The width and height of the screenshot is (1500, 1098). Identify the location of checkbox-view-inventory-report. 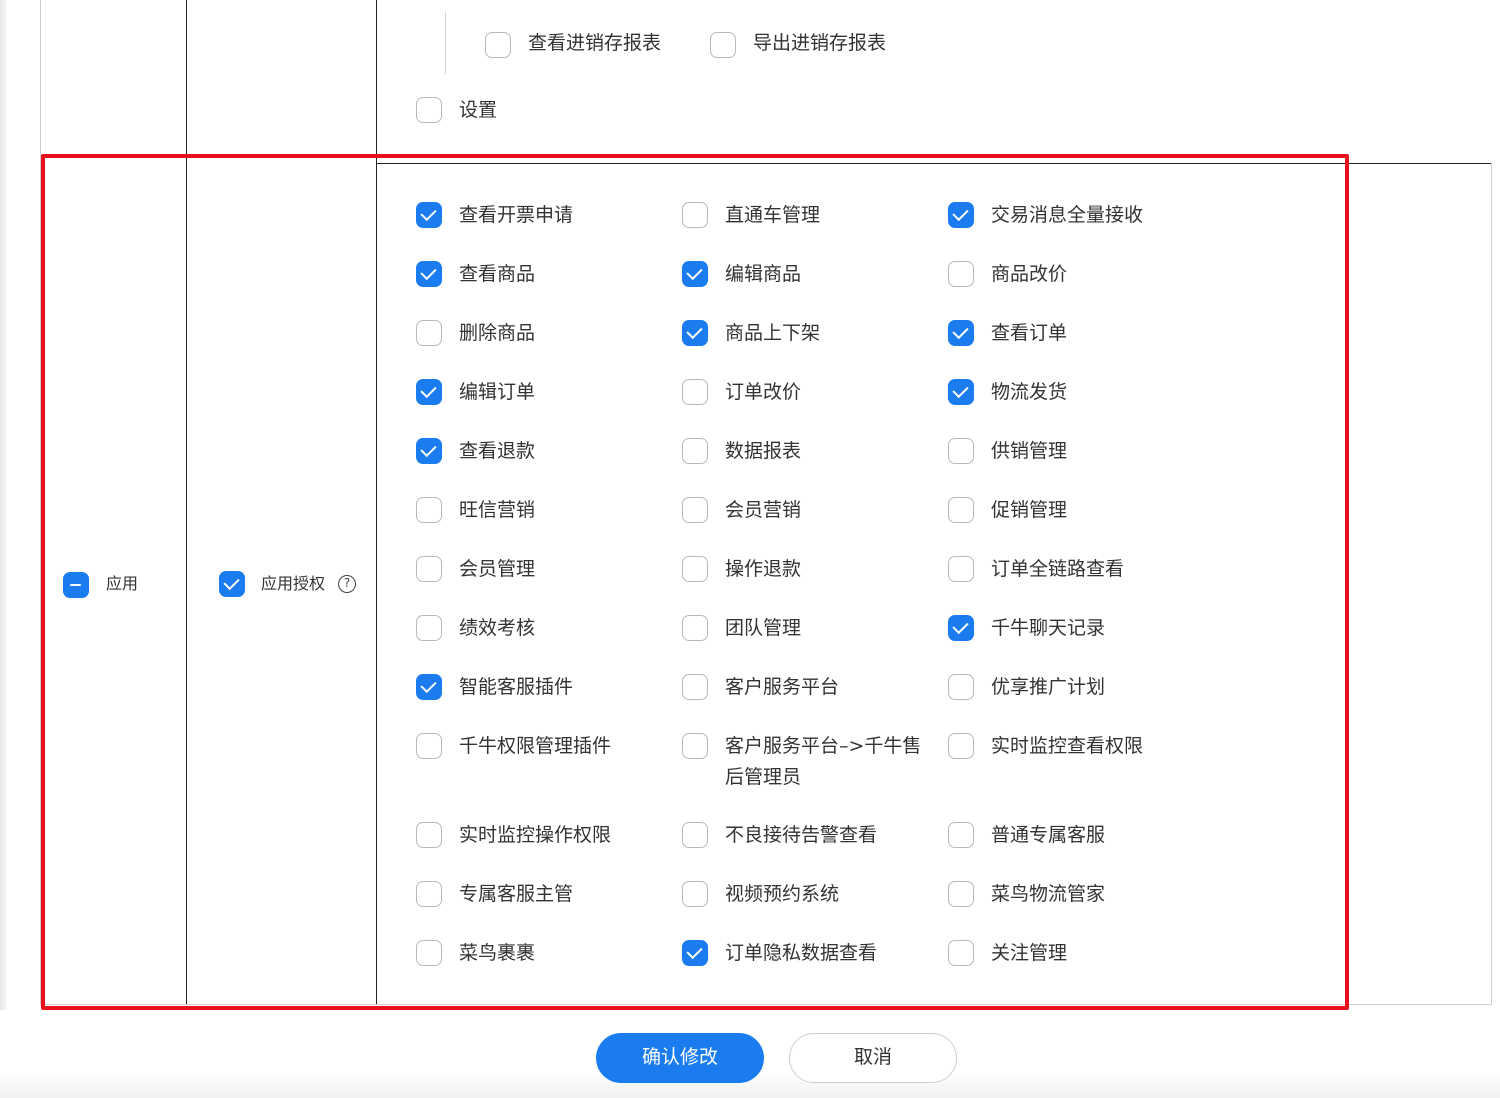
(498, 45).